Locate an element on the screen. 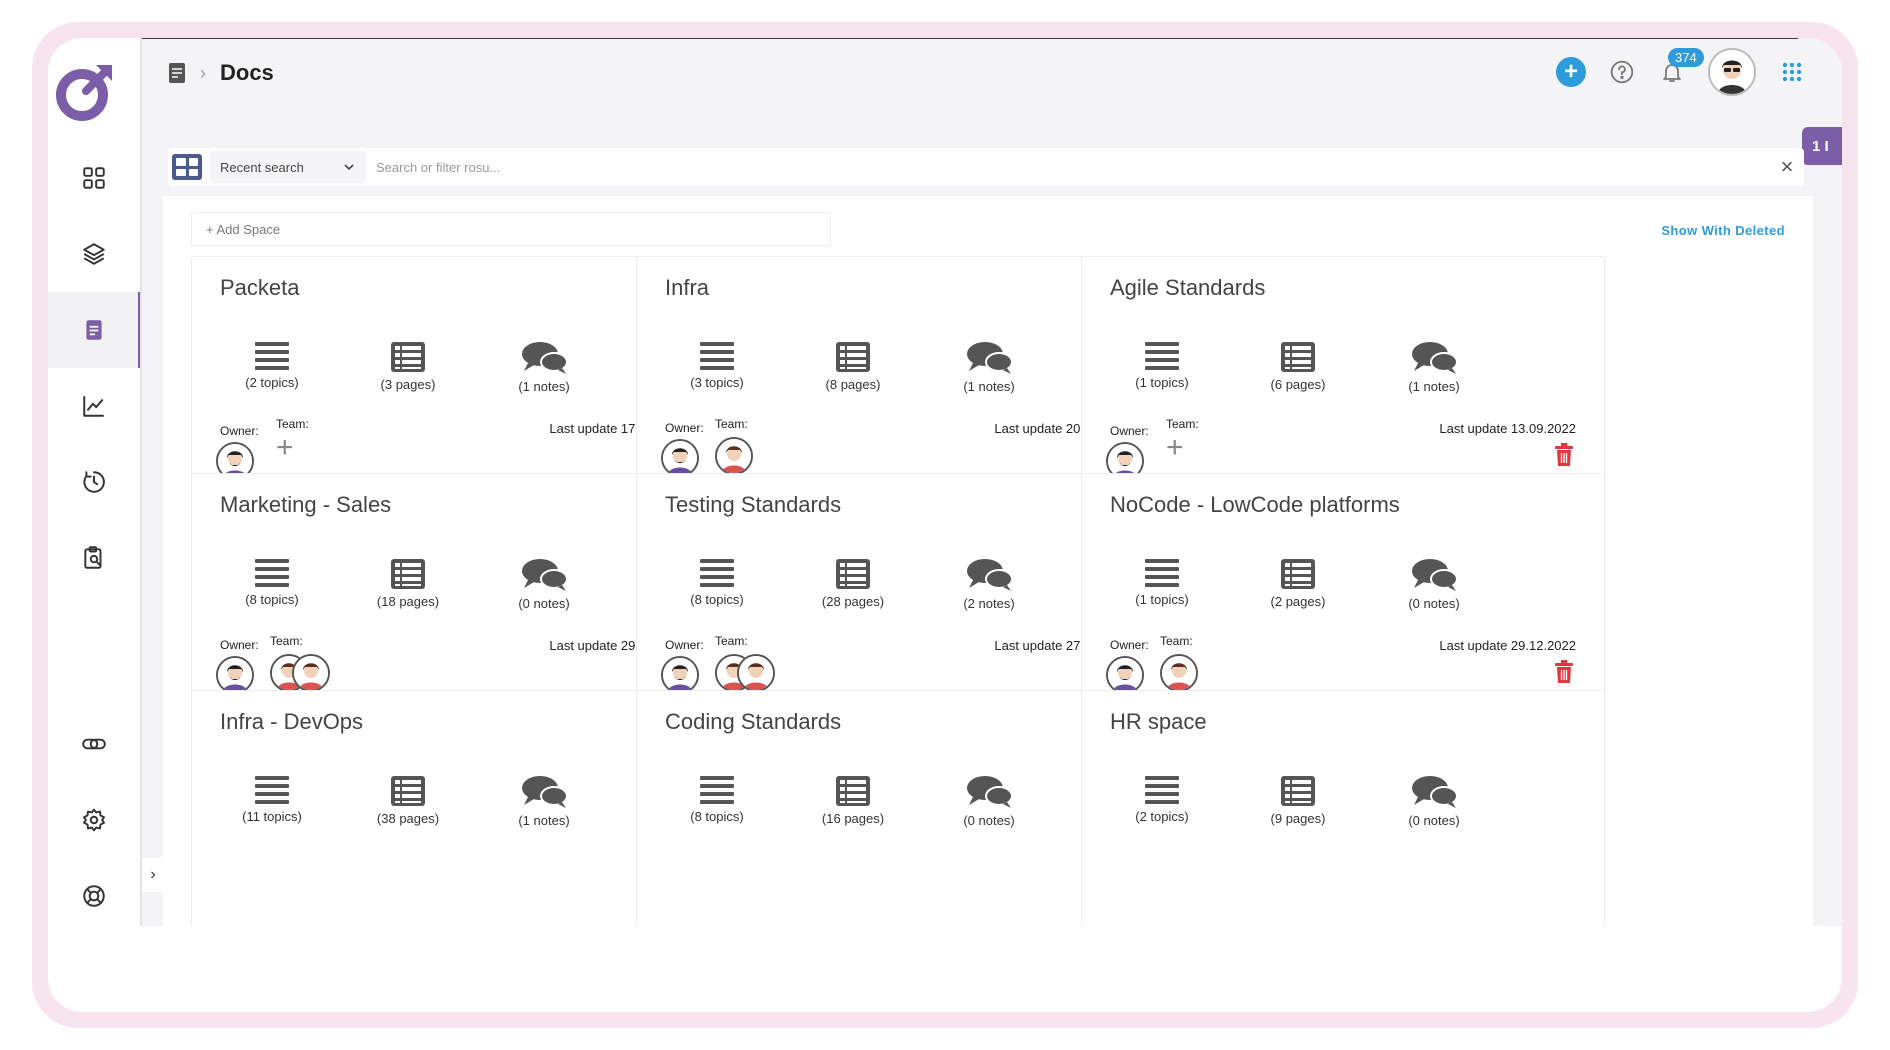 This screenshot has width=1890, height=1050. space-title: NoCode - LowCode platforms is located at coordinates (1255, 505).